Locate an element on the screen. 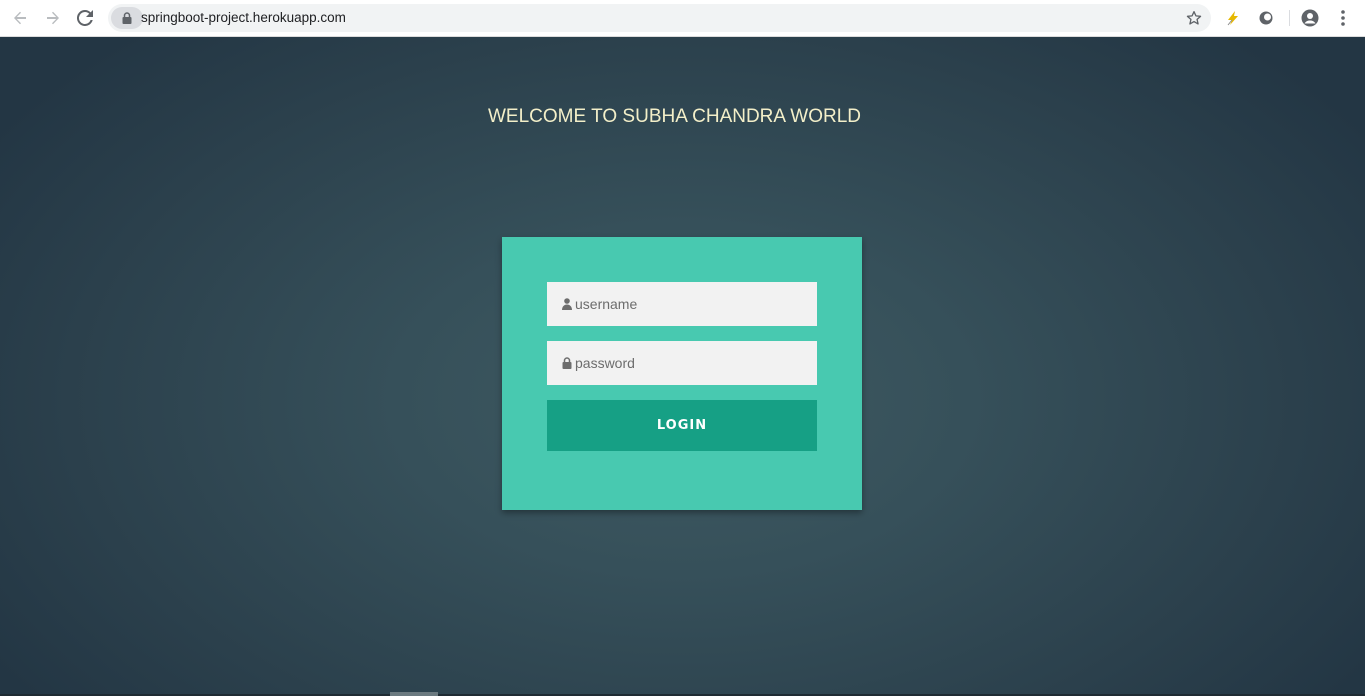  account-icon is located at coordinates (1310, 18).